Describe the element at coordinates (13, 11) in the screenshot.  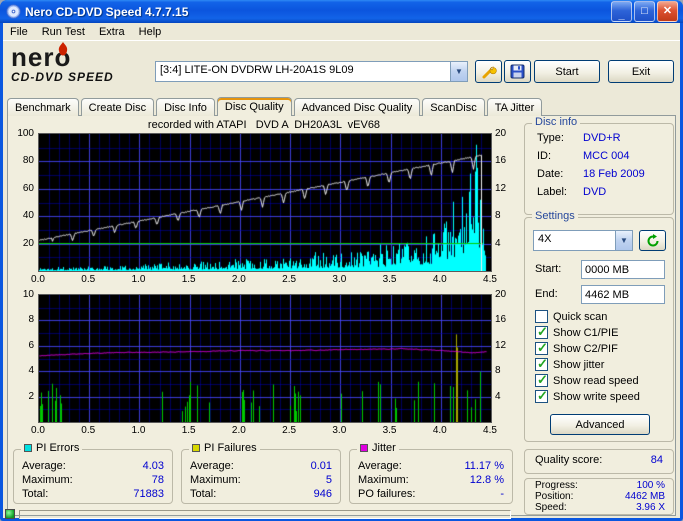
I see `app-icon` at that location.